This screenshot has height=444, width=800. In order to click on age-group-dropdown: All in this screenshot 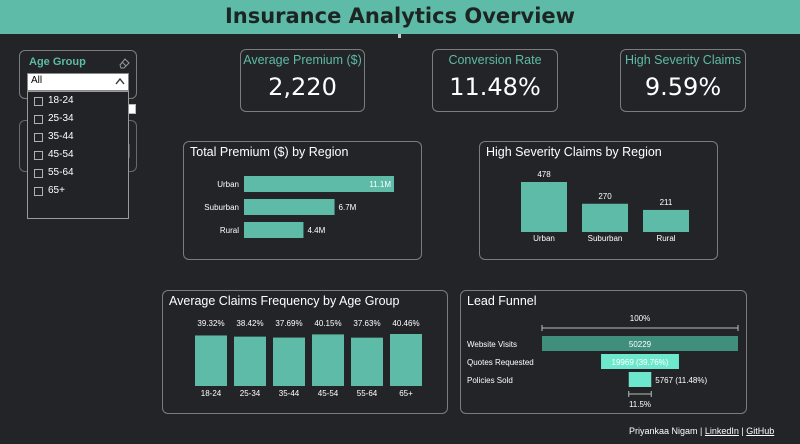, I will do `click(78, 82)`.